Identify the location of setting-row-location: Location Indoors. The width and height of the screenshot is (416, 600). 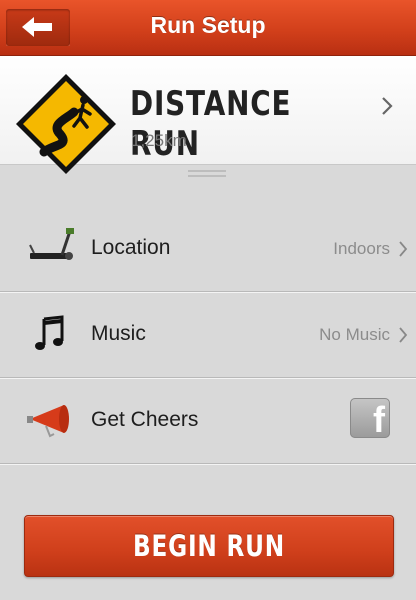
(208, 248).